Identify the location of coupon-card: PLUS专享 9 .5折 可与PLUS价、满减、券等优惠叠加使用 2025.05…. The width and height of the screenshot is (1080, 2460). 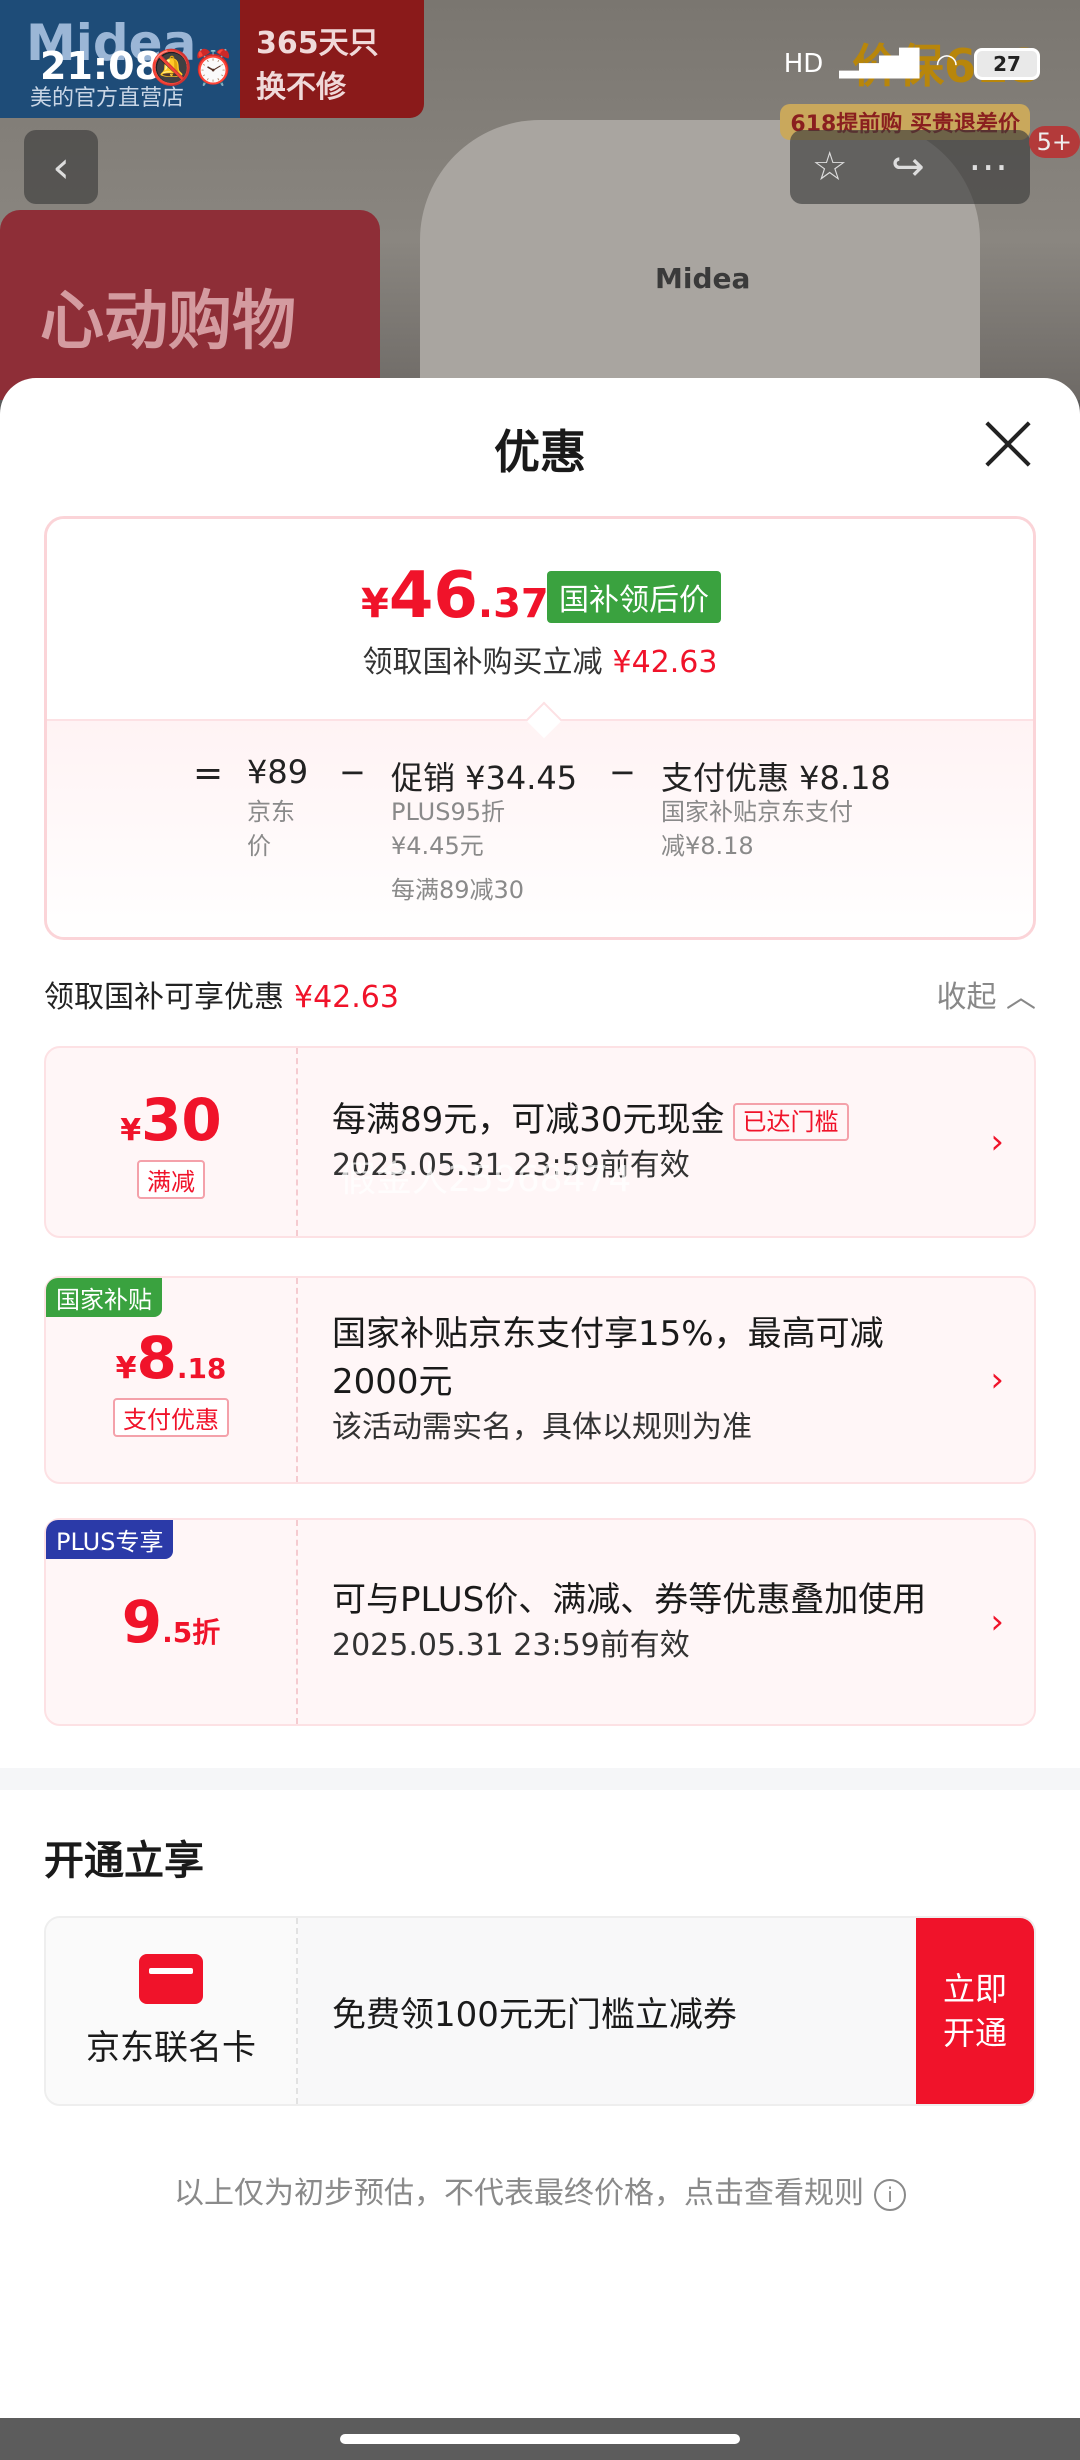
(540, 1622).